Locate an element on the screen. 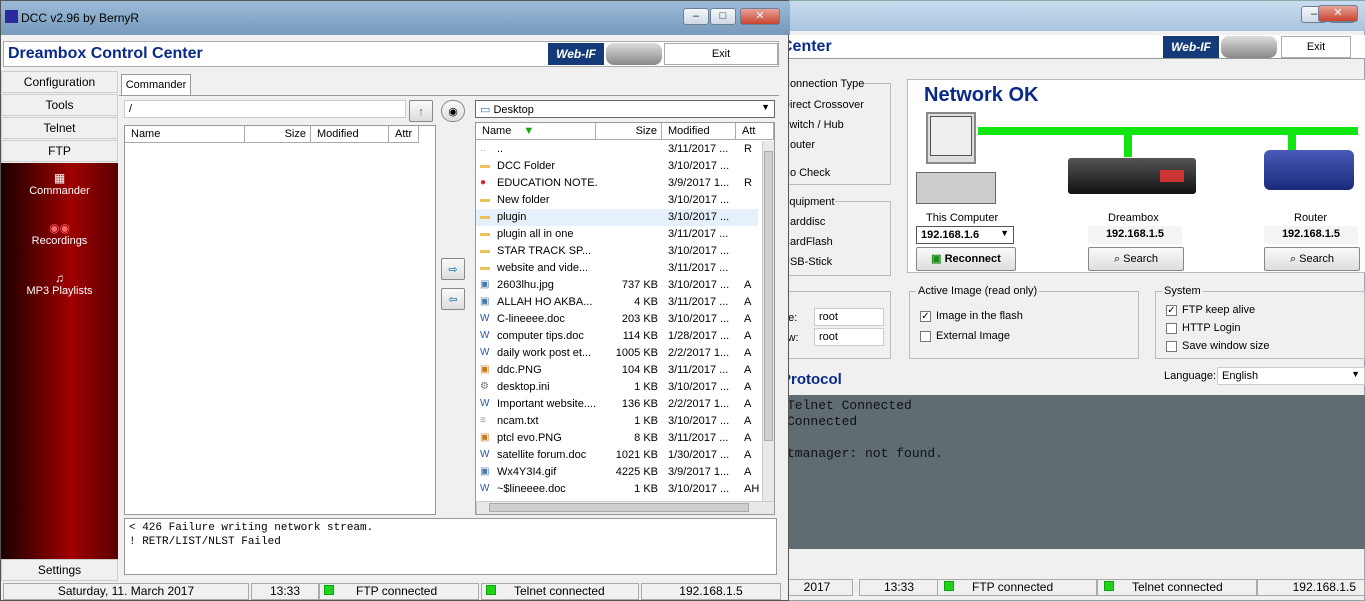 Image resolution: width=1365 pixels, height=601 pixels. close-button: ✕ is located at coordinates (760, 16).